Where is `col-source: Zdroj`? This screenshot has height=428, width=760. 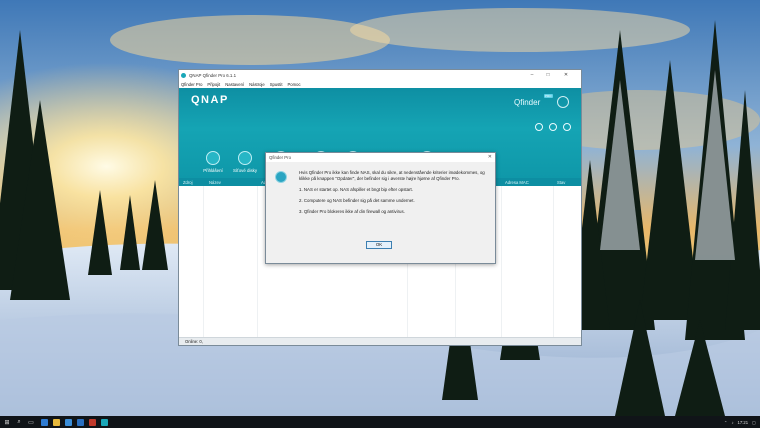
col-source: Zdroj is located at coordinates (188, 182).